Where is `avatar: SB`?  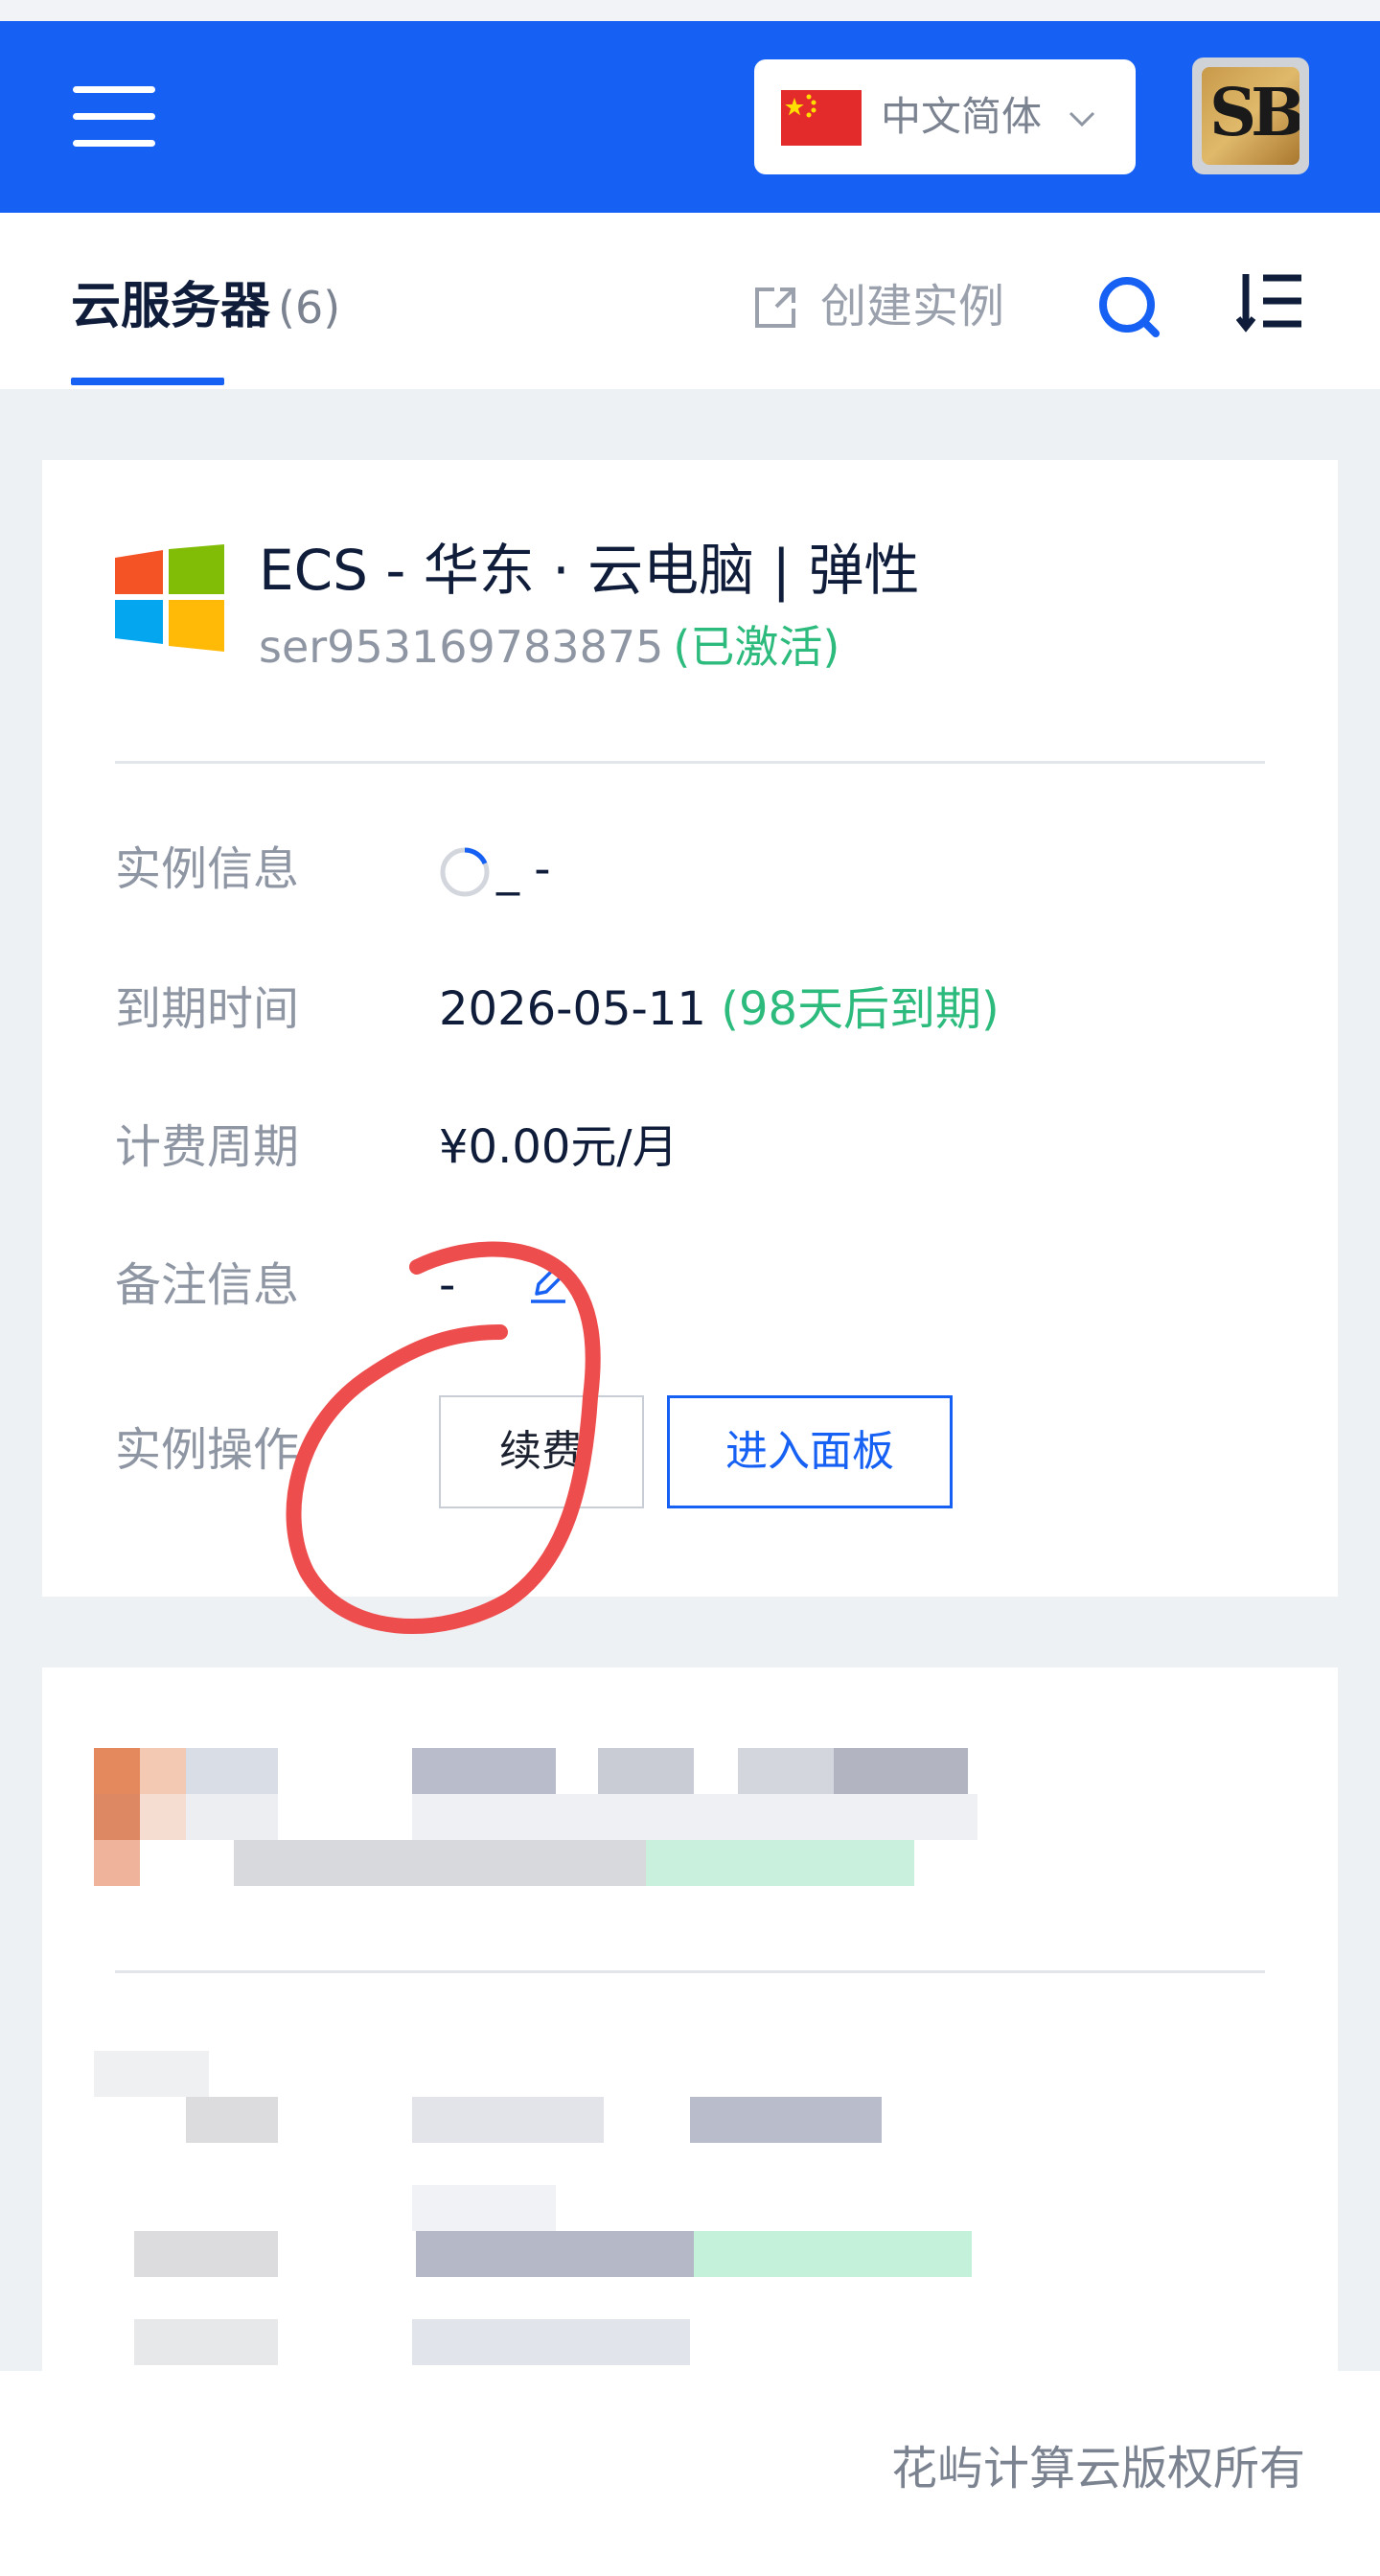
avatar: SB is located at coordinates (1250, 116).